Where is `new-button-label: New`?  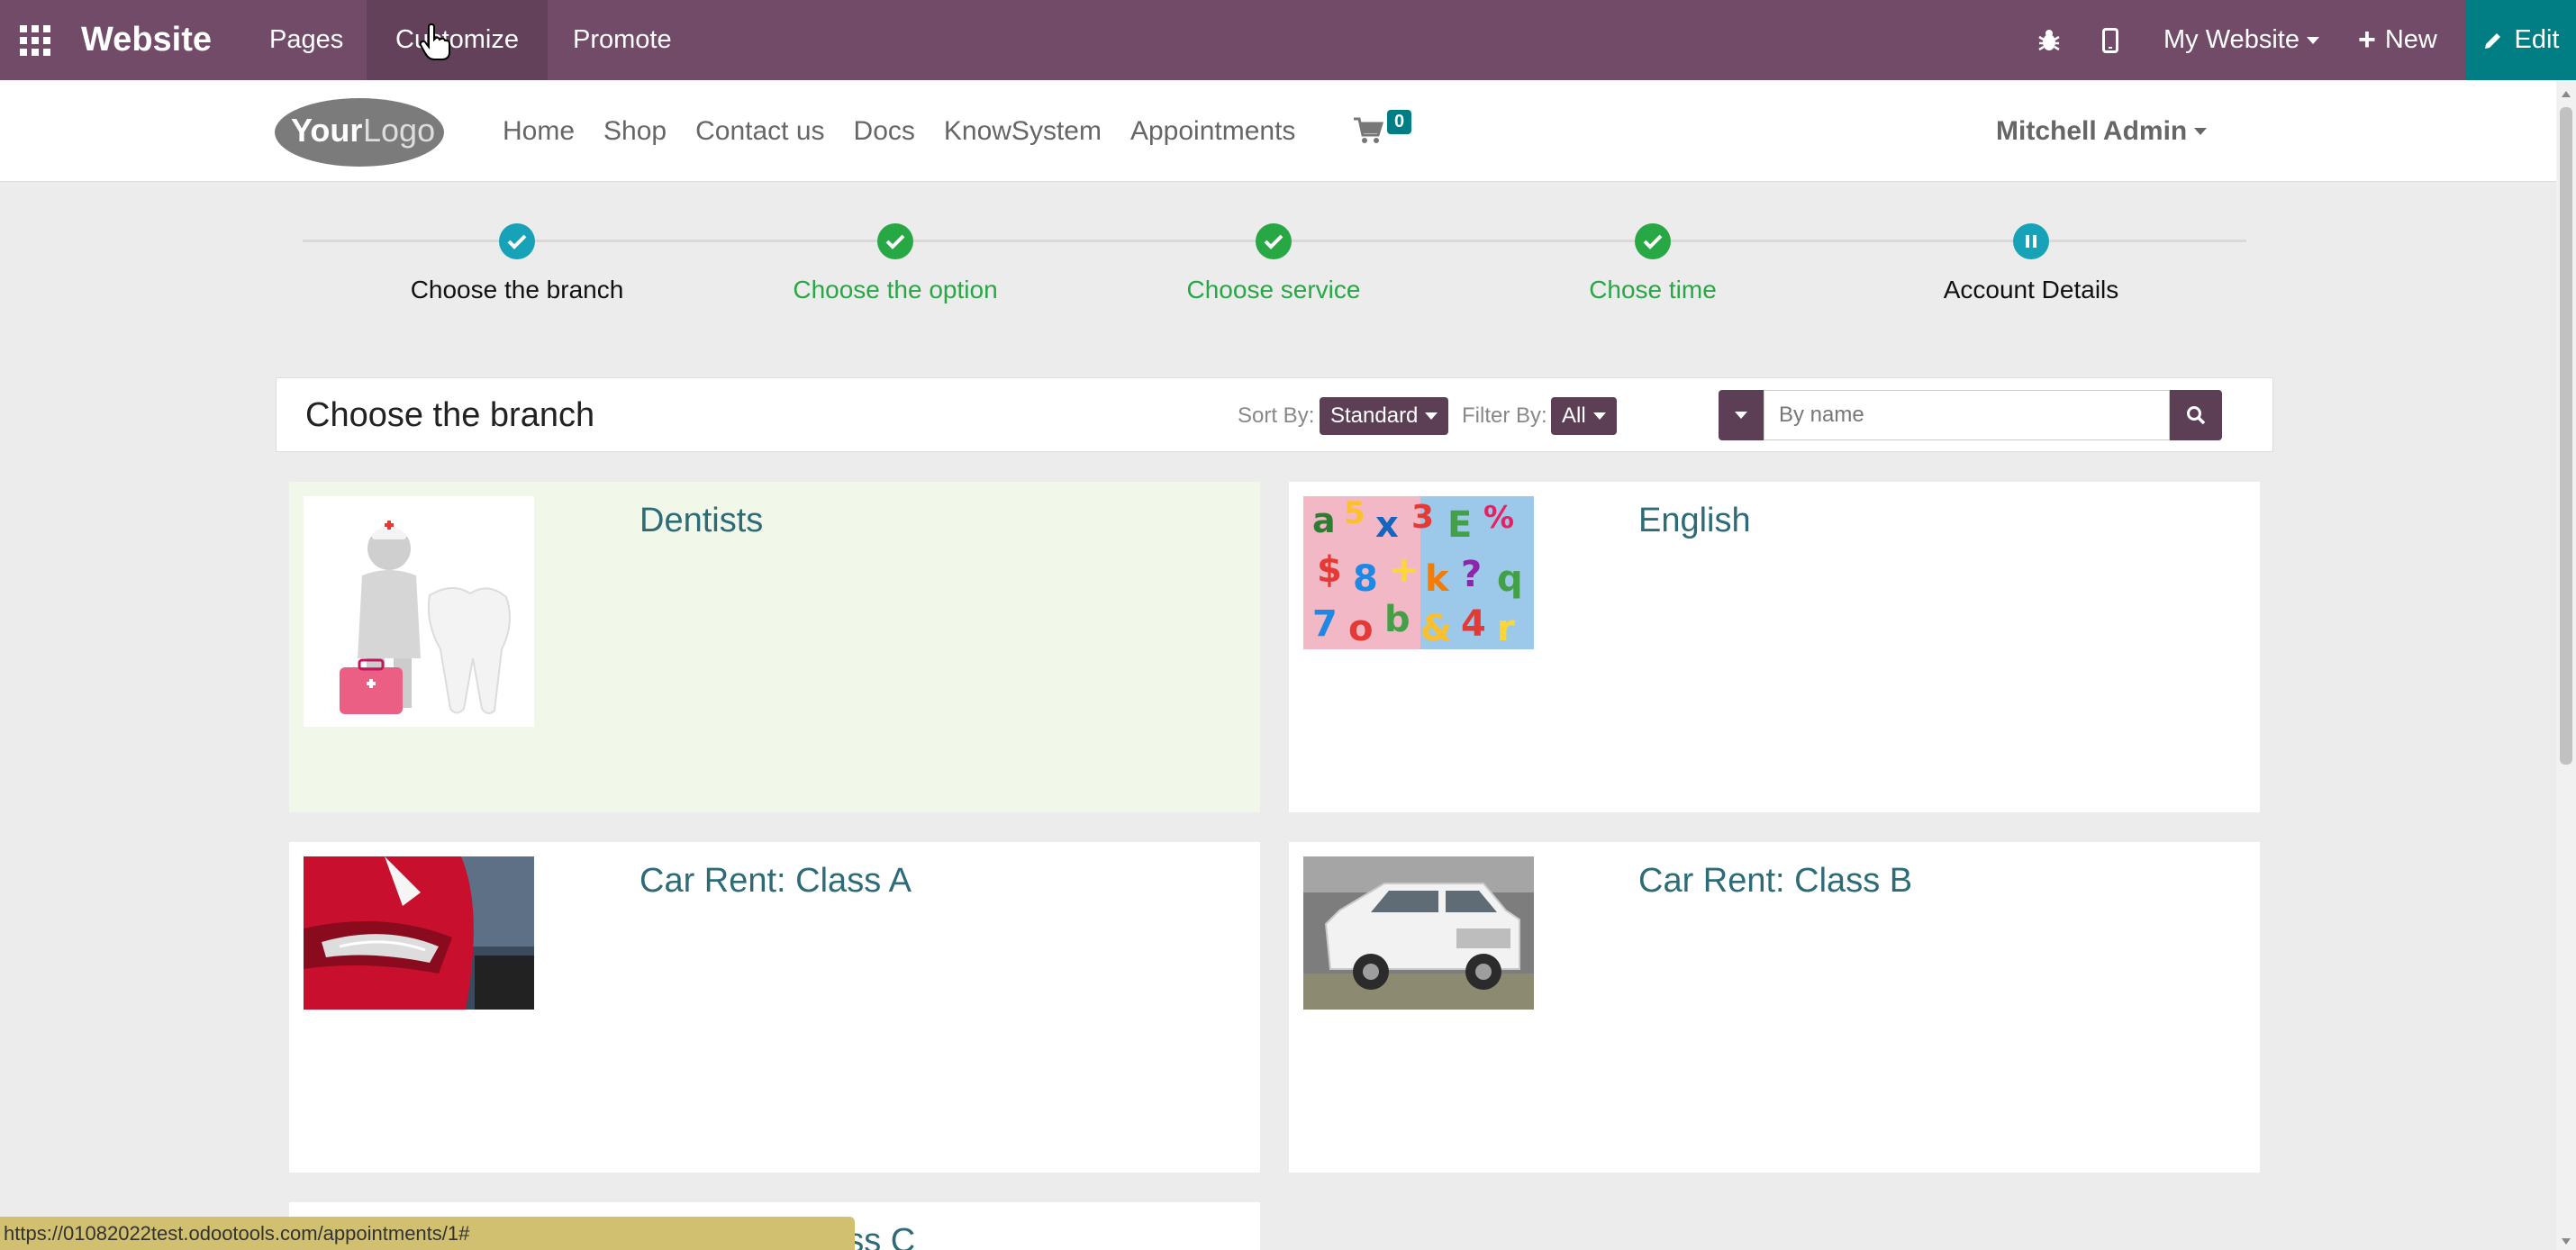
new-button-label: New is located at coordinates (2410, 40).